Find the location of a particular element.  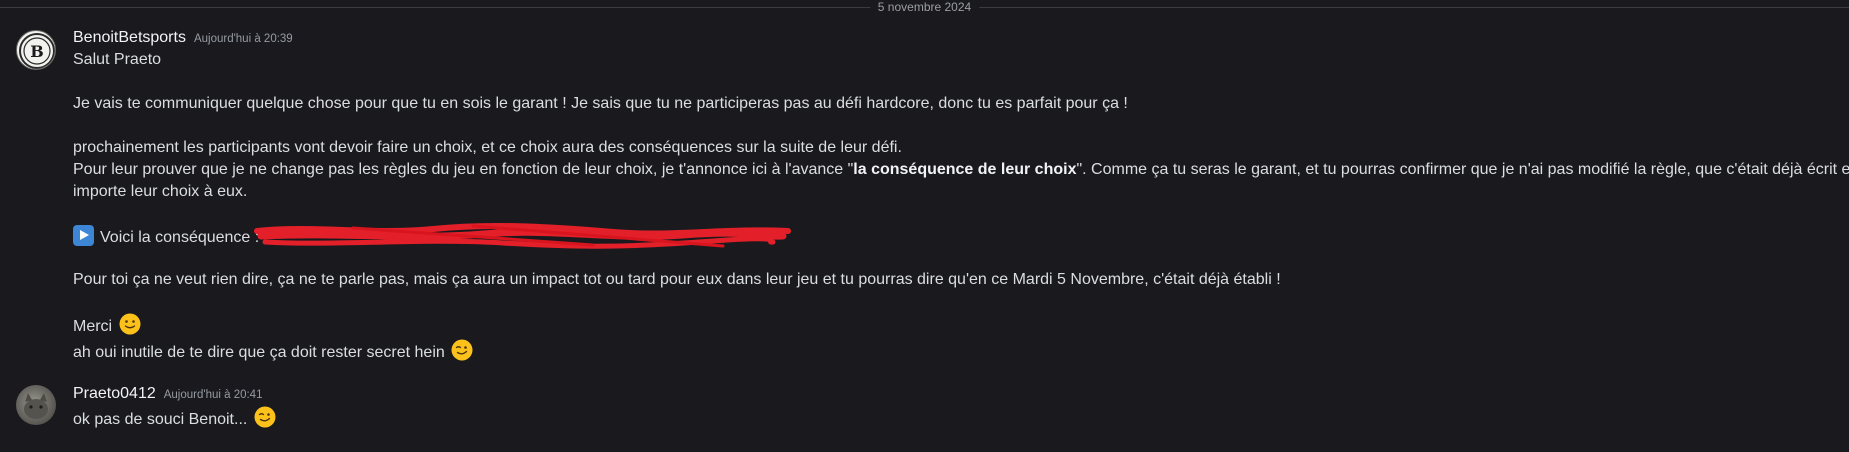

username: BenoitBetsports is located at coordinates (129, 38).